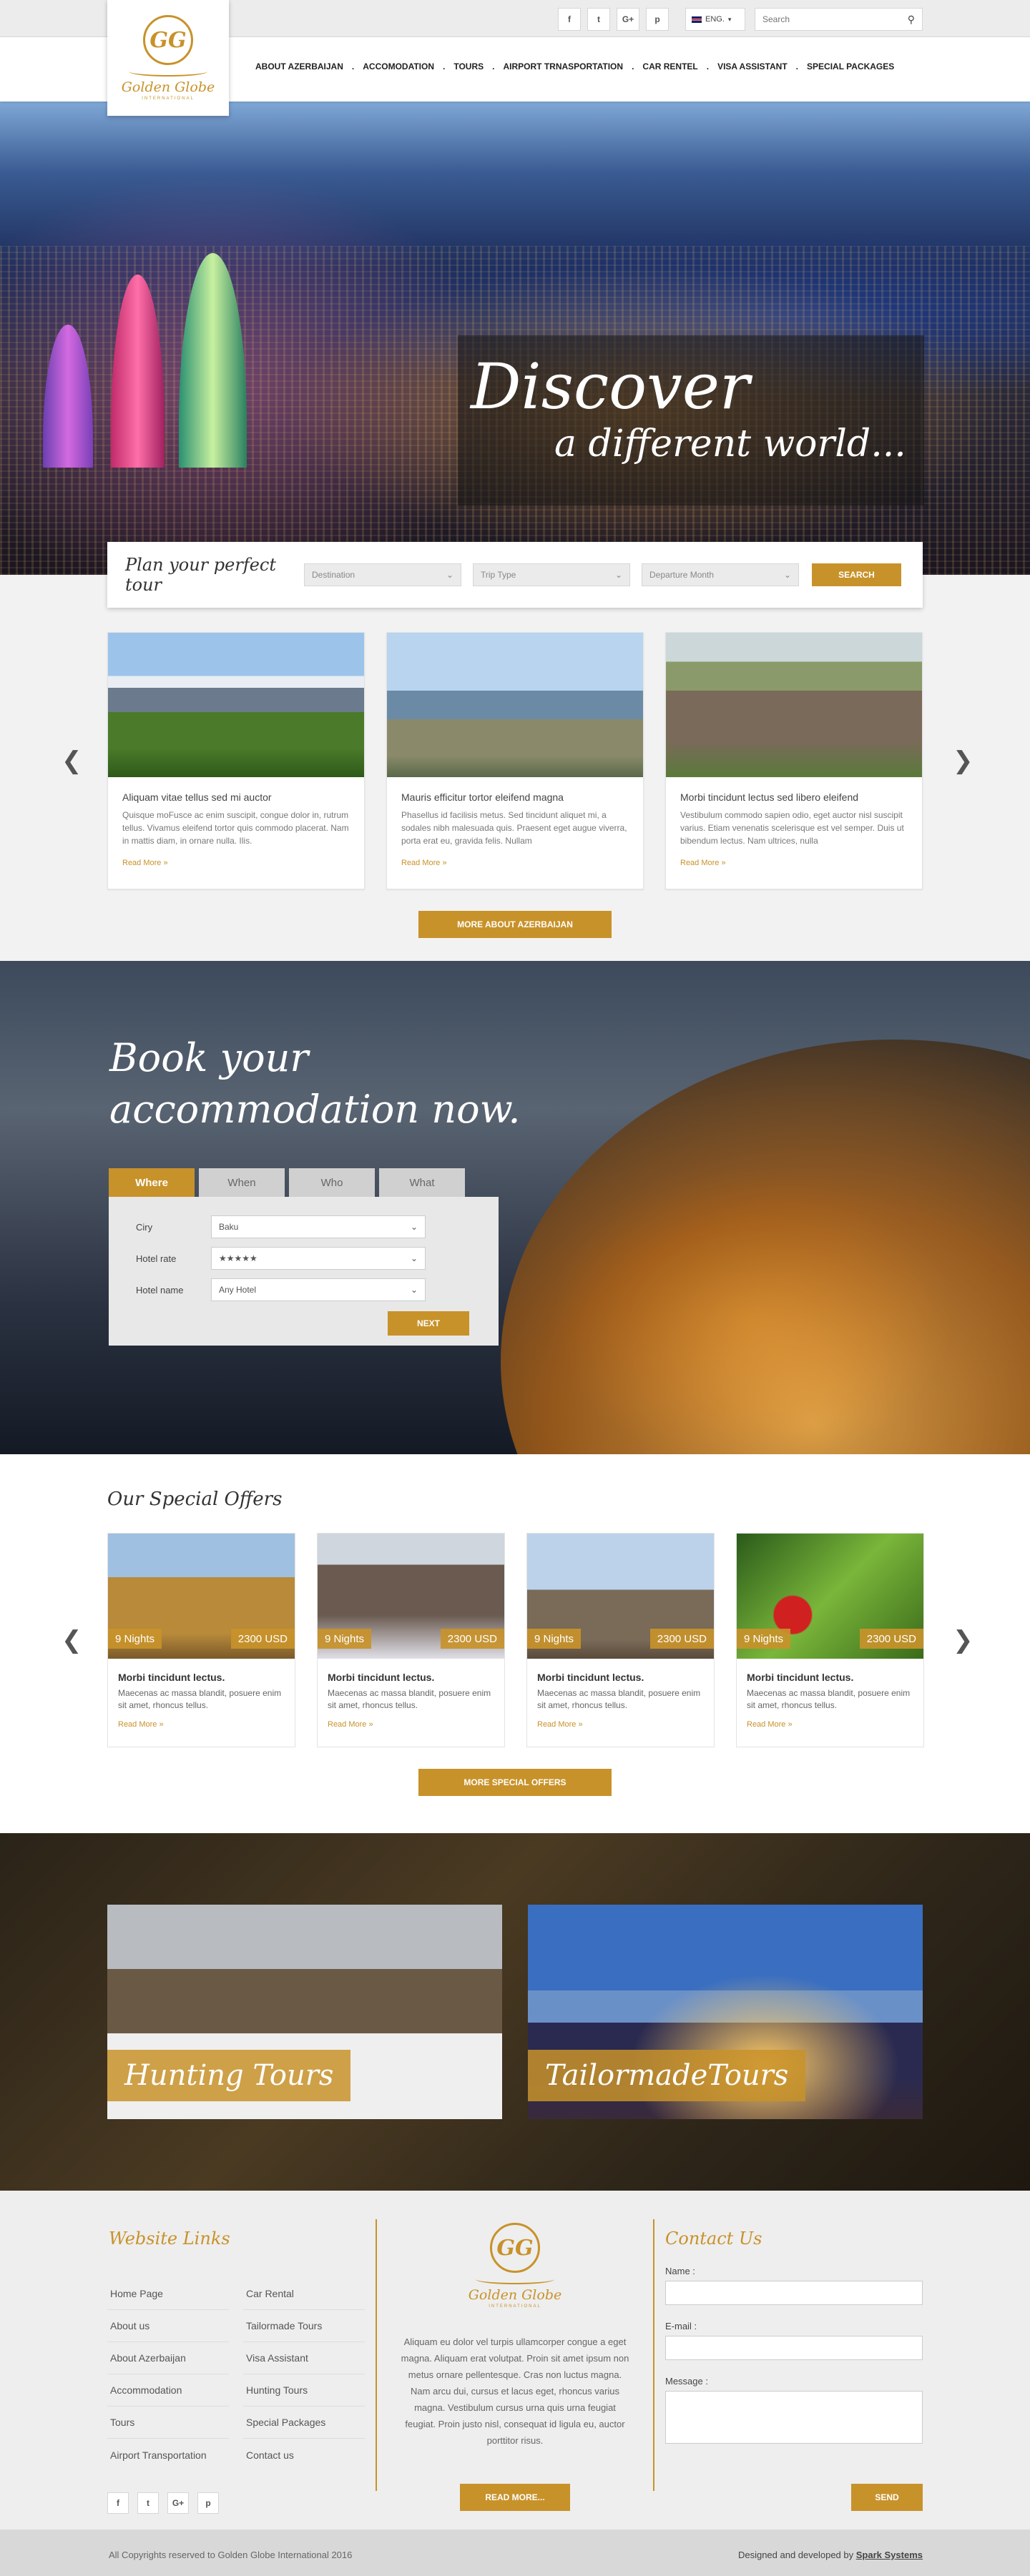  I want to click on tab-who: Who, so click(332, 1182).